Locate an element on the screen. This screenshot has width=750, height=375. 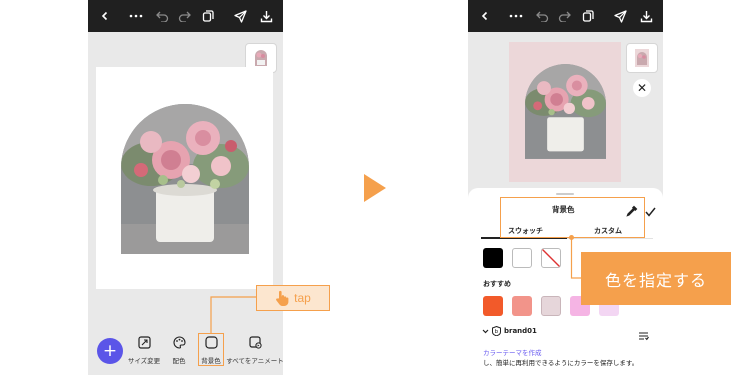
svg-text: b is located at coordinates (497, 332).